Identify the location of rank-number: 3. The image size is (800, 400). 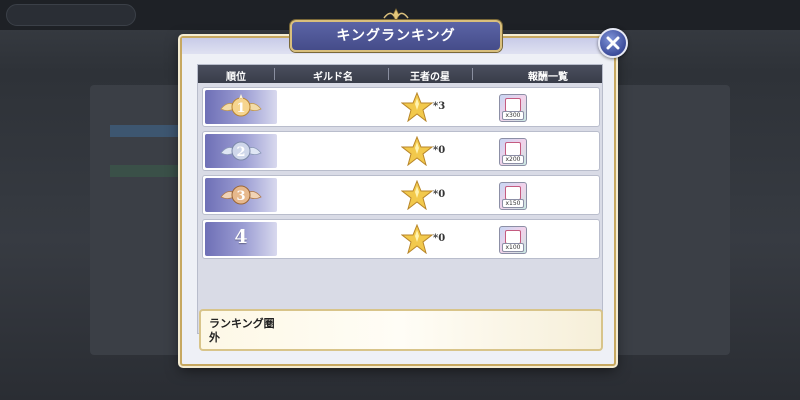
(240, 196).